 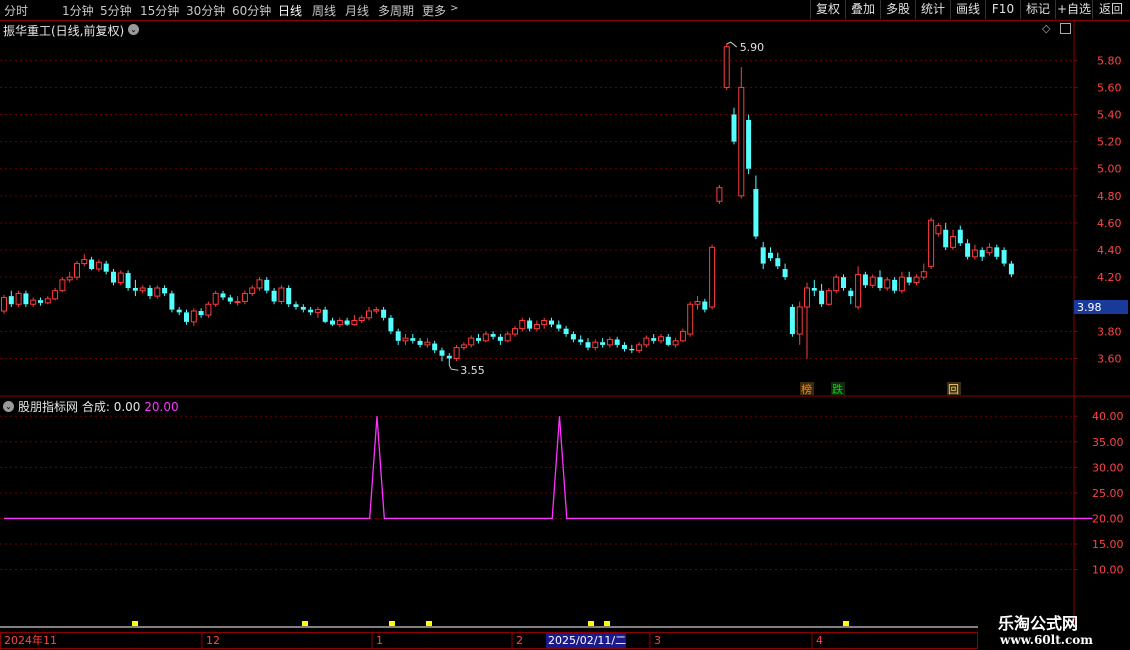 What do you see at coordinates (1108, 518) in the screenshot?
I see `indicator-tick-label: 20.00` at bounding box center [1108, 518].